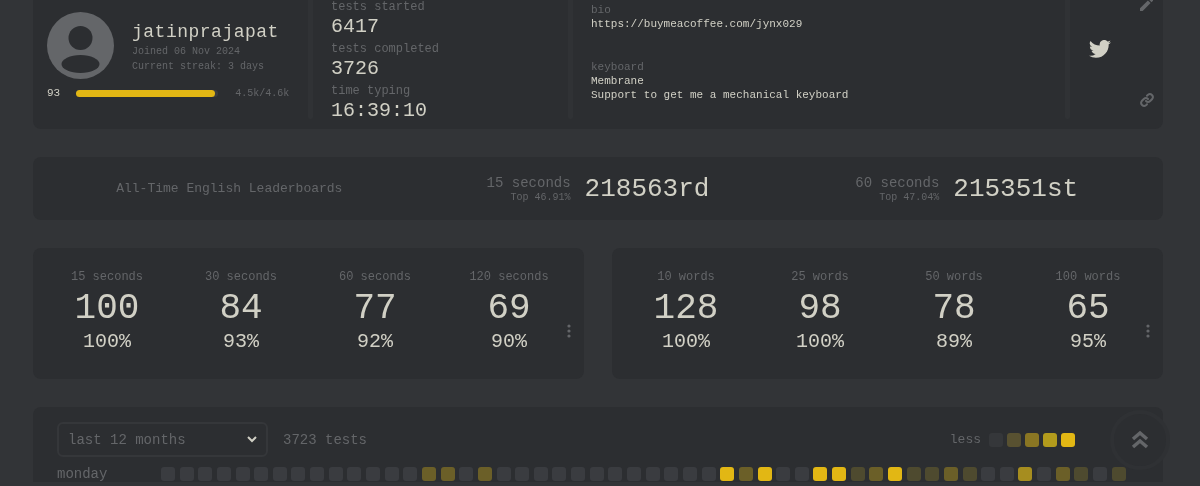 Image resolution: width=1200 pixels, height=486 pixels. I want to click on detail-text: Support to get me a mechanical keyboard, so click(720, 95).